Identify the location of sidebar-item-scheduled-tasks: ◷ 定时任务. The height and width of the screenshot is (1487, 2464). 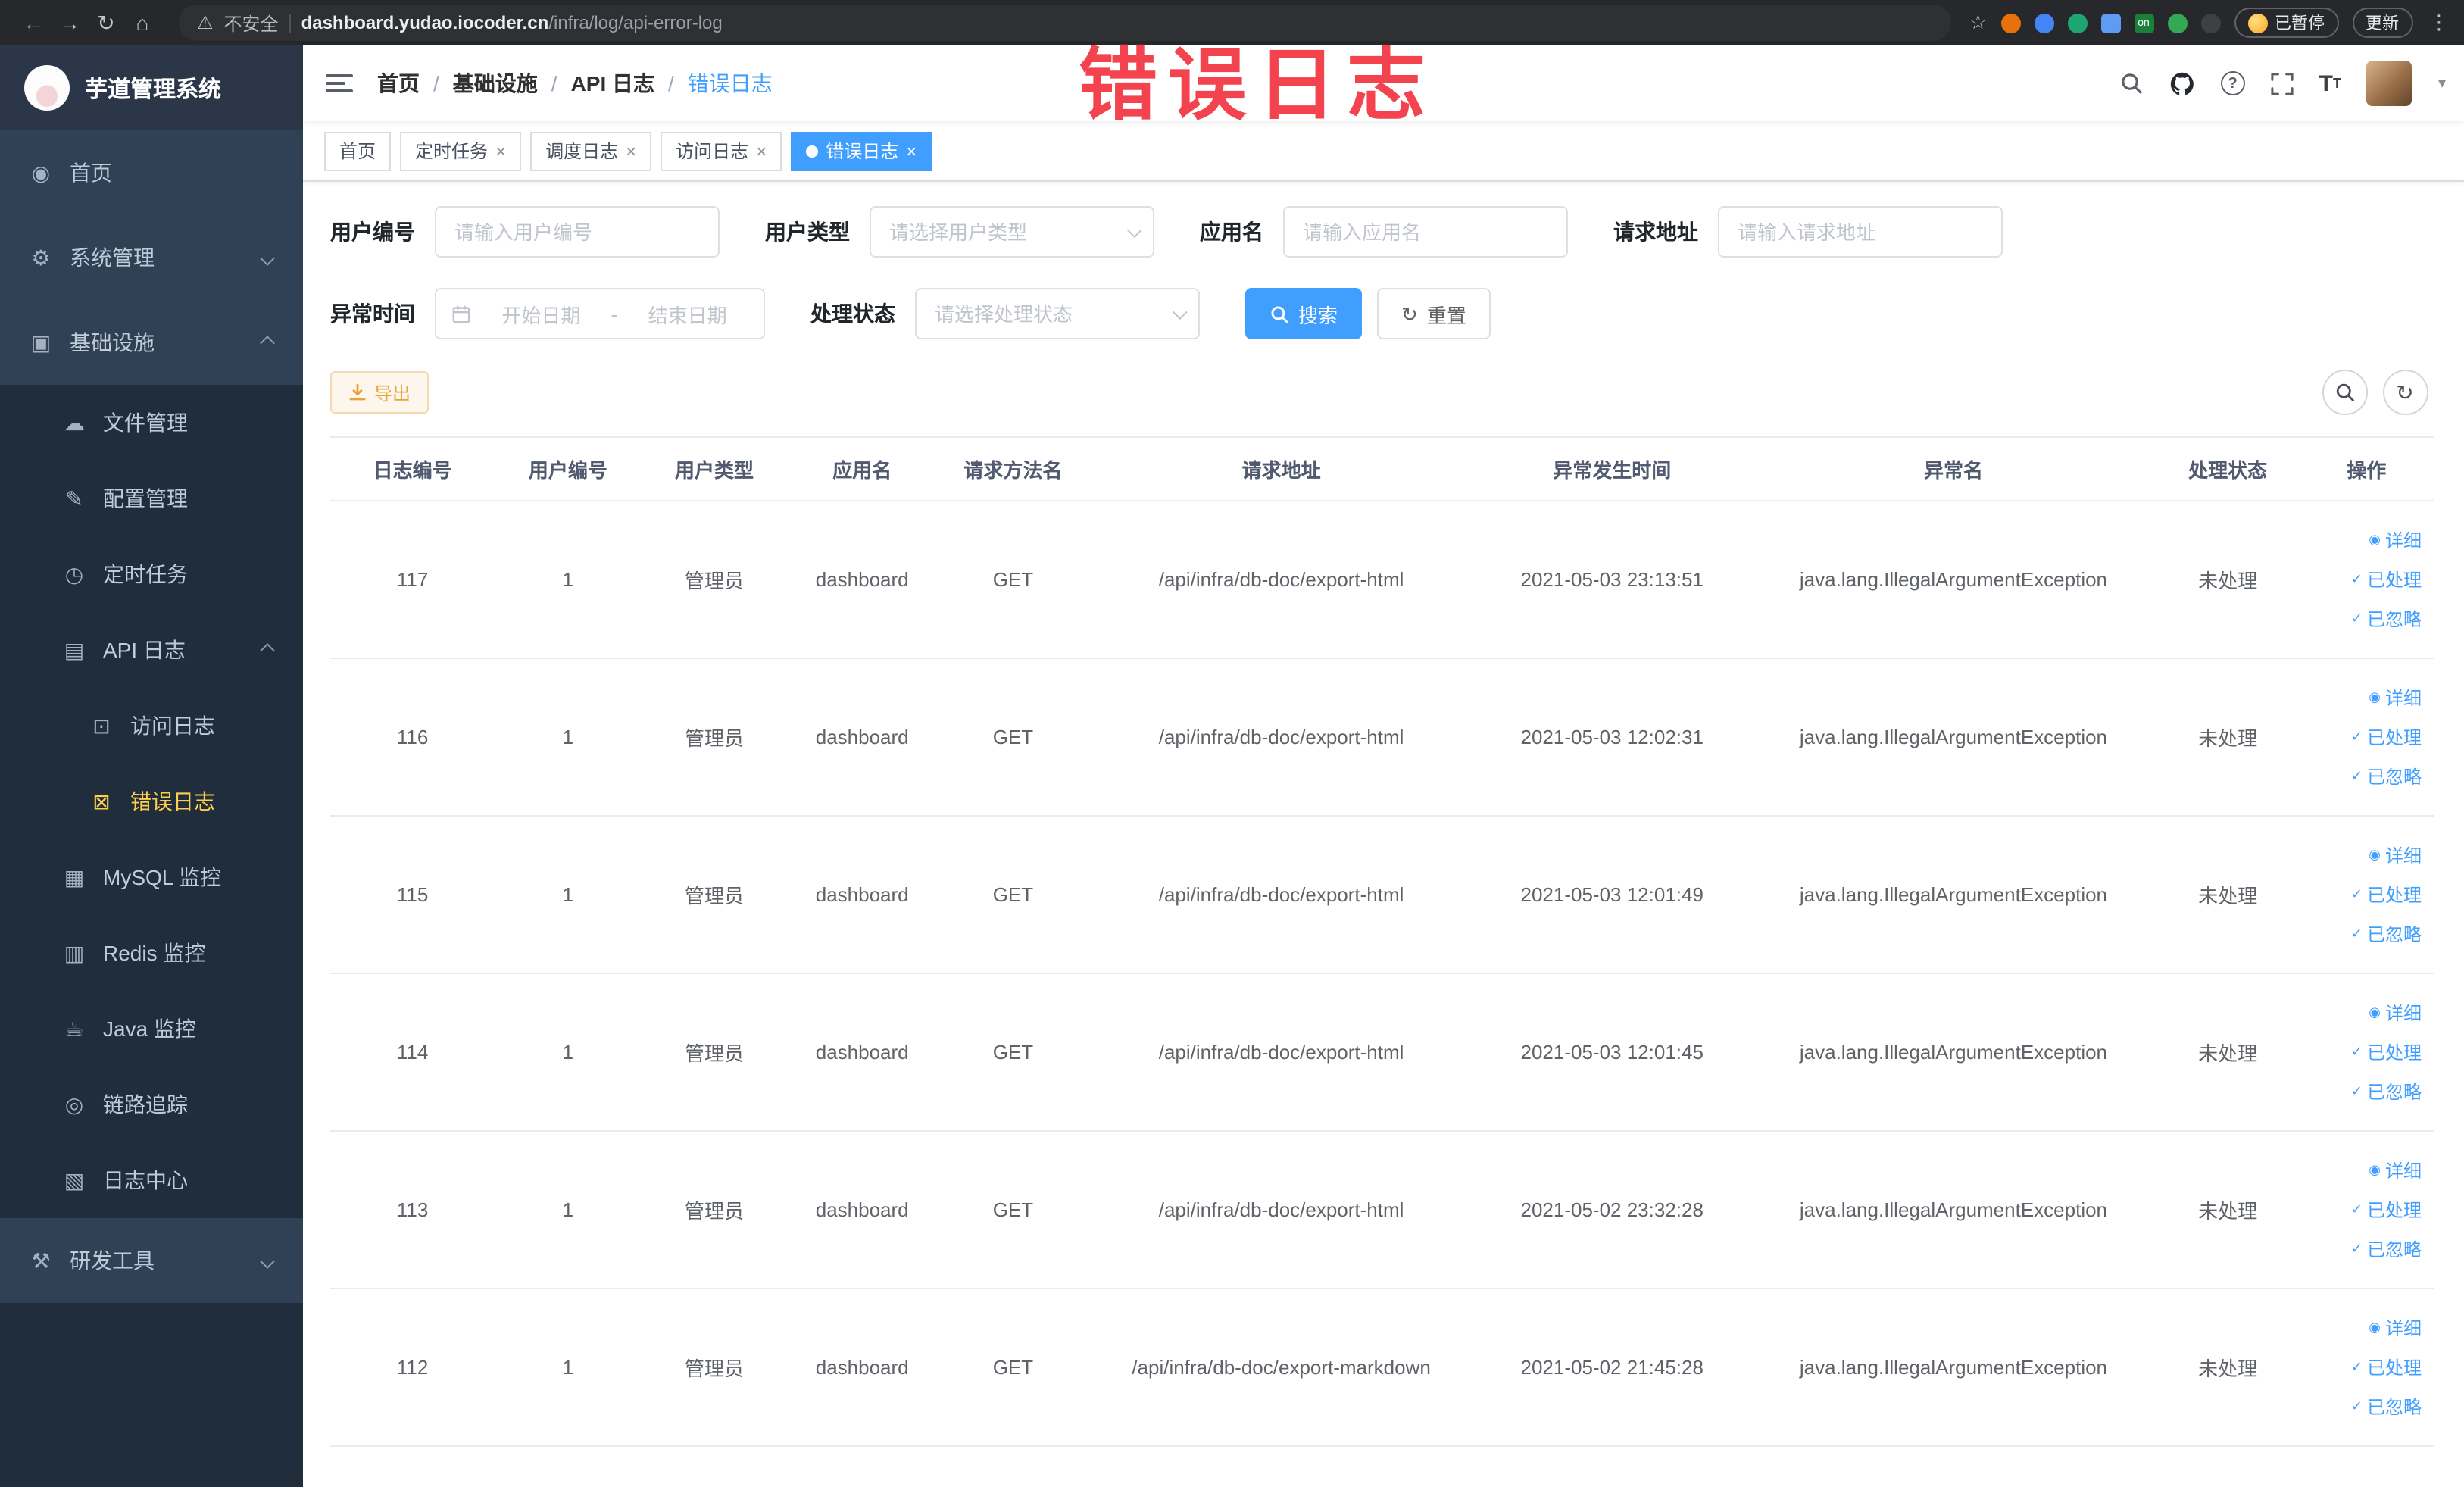
(151, 574).